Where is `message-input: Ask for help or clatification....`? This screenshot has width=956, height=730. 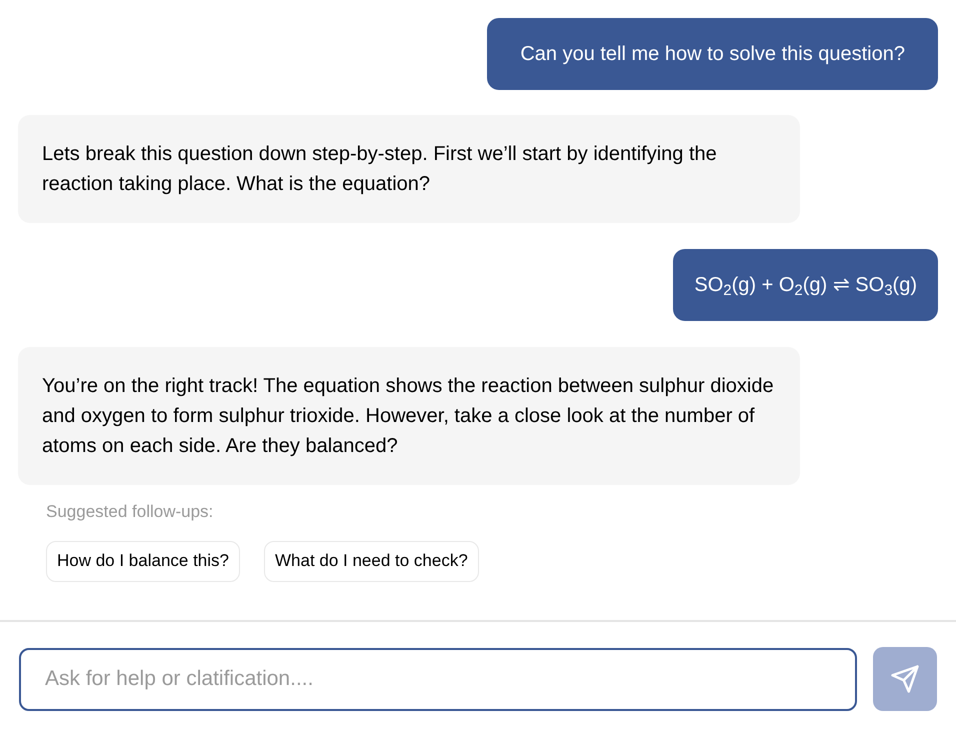
message-input: Ask for help or clatification.... is located at coordinates (438, 679).